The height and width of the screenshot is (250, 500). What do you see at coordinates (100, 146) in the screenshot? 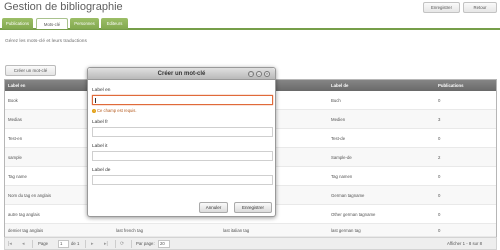
I see `label-it-label: Label it` at bounding box center [100, 146].